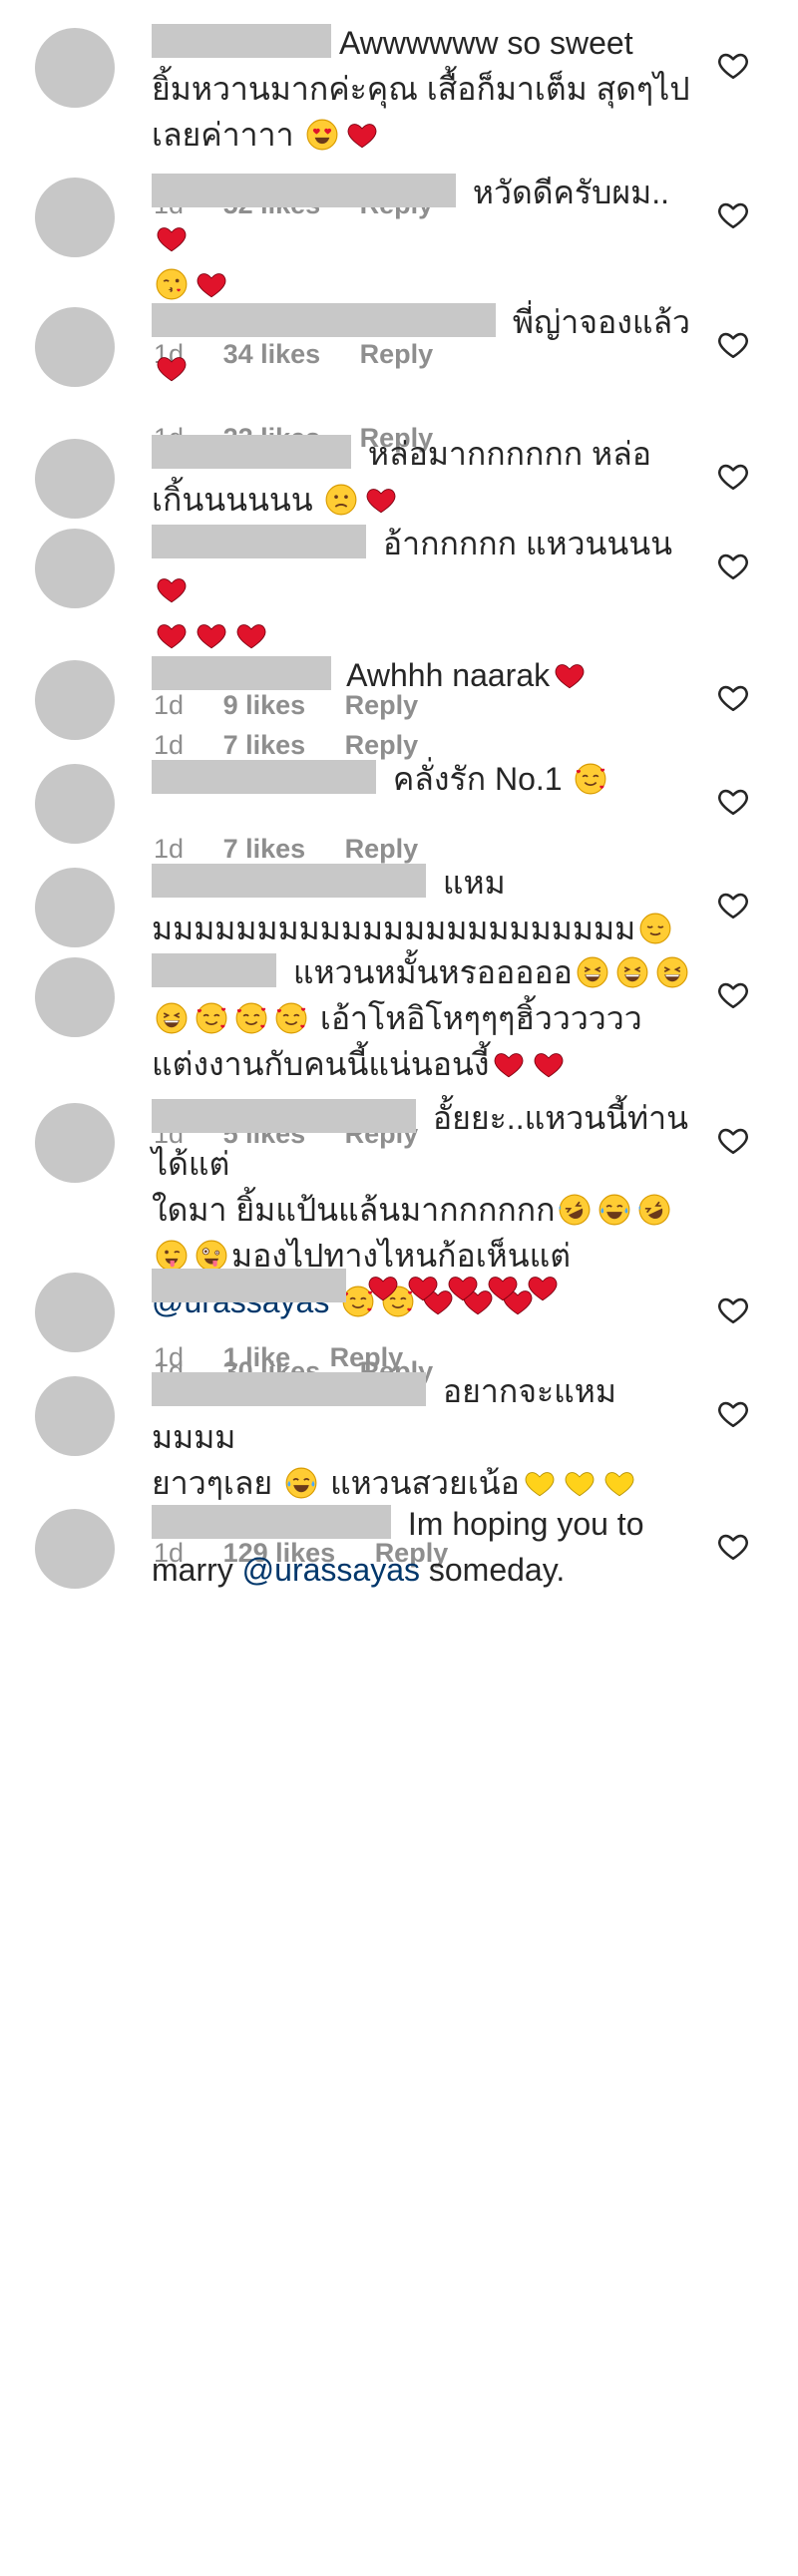 This screenshot has height=2576, width=798. I want to click on comment-text-run: someday., so click(492, 1570).